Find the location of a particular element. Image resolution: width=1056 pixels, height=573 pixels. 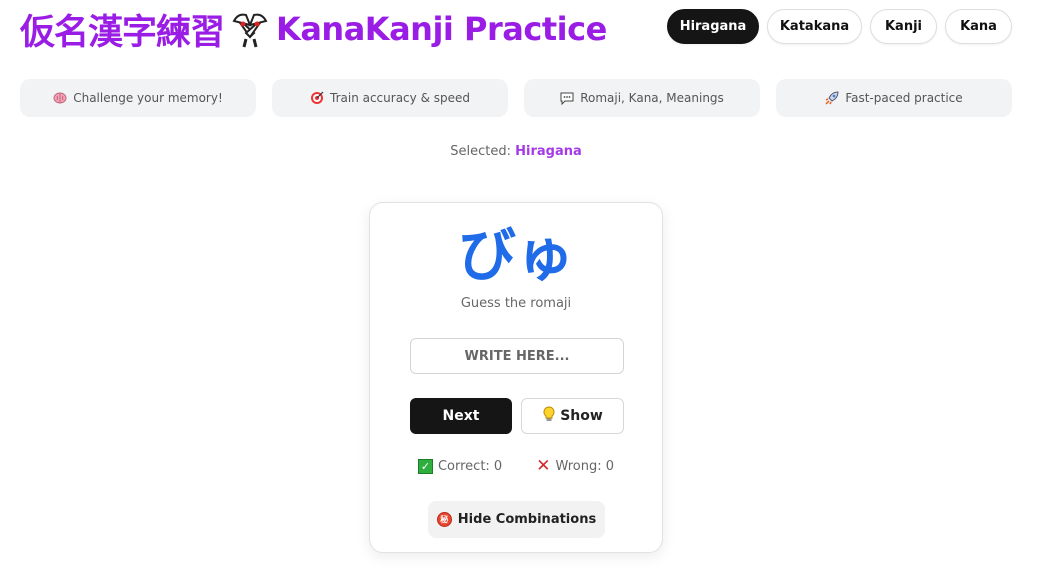

show-button: Show is located at coordinates (572, 416).